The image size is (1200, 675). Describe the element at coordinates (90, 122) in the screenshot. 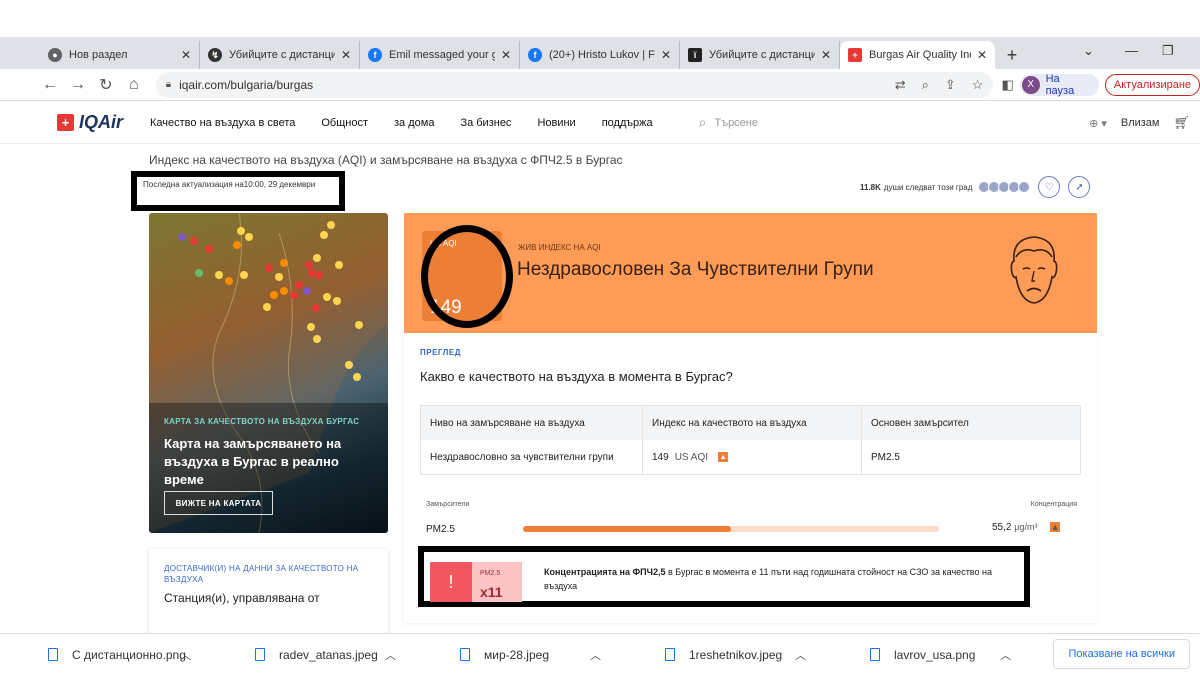

I see `iqair-logo: + IQAir` at that location.